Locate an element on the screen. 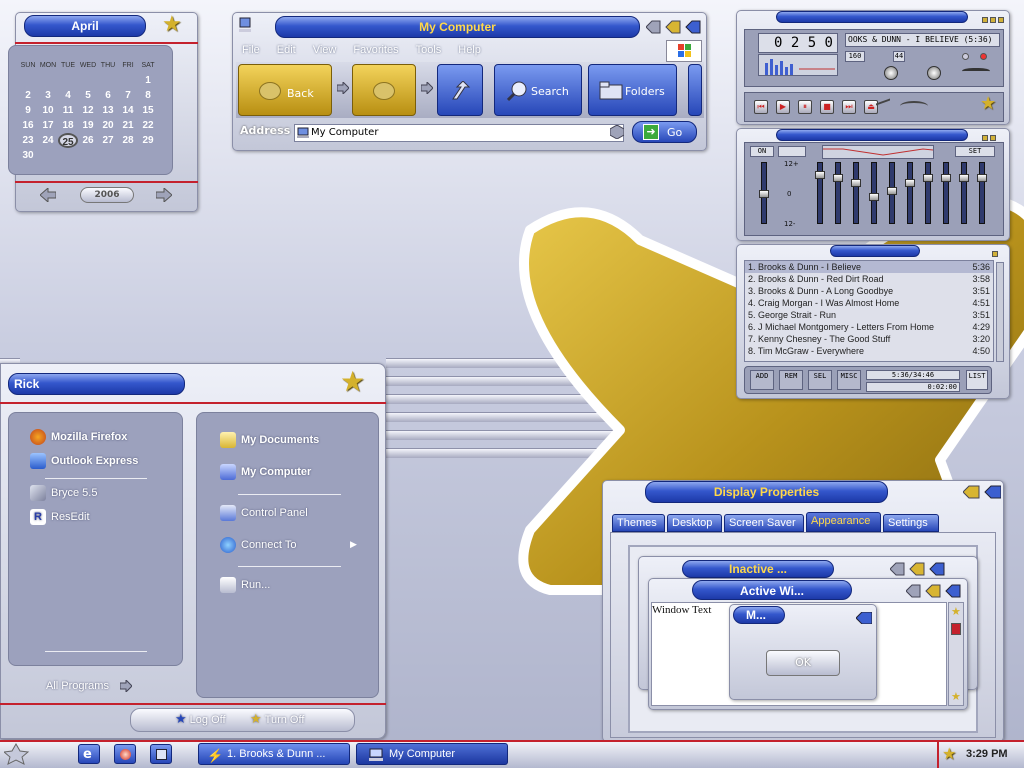 The width and height of the screenshot is (1024, 768). stop-icon: ■ is located at coordinates (827, 107).